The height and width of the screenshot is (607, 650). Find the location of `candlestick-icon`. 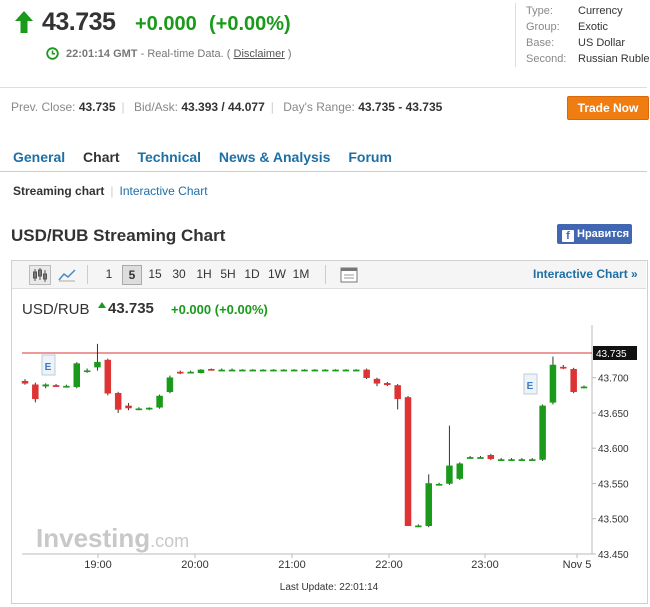

candlestick-icon is located at coordinates (40, 275).